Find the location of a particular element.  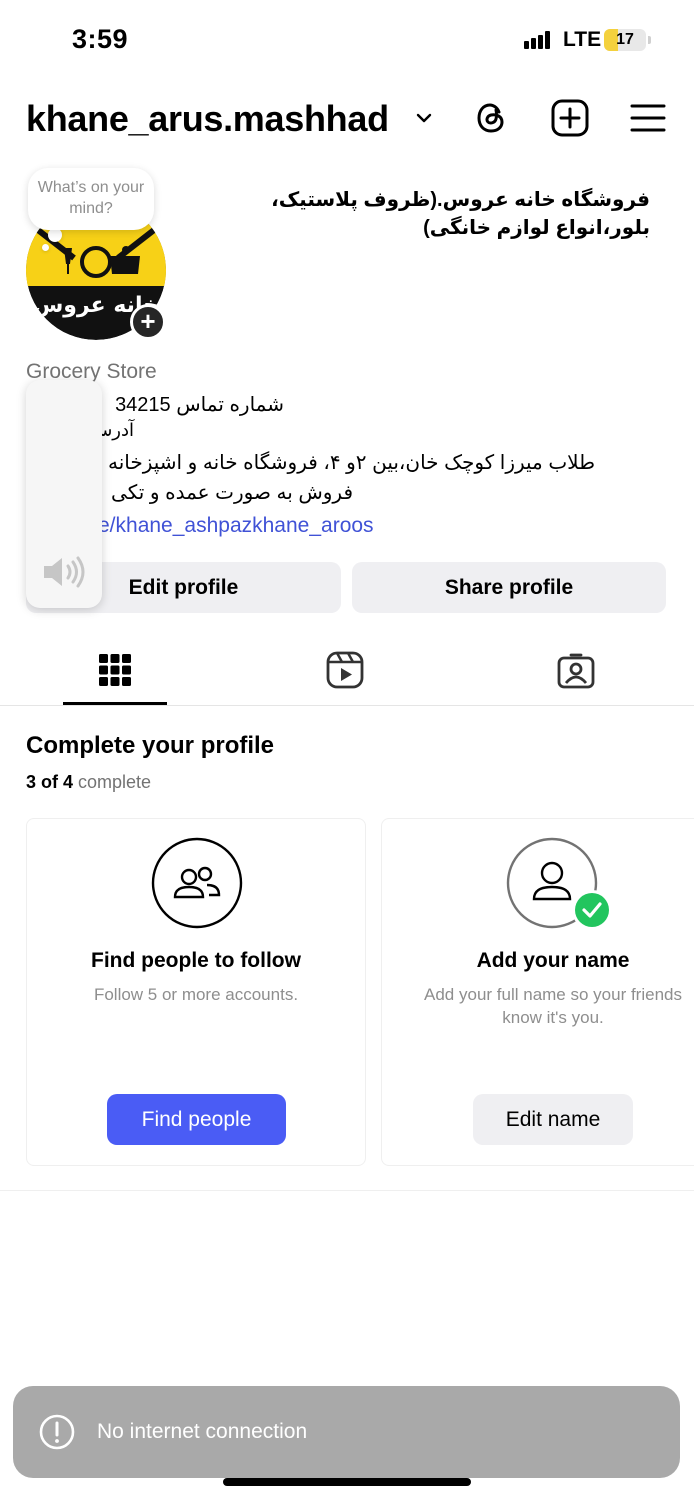

profile-header: khane_arus.mashhad is located at coordinates (347, 120).